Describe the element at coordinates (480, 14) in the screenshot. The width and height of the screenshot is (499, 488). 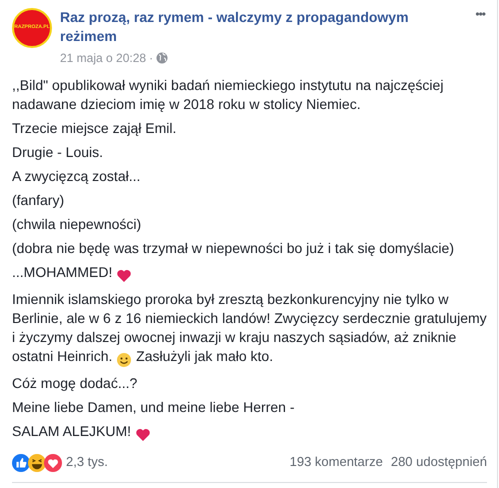
I see `more-options-button: •••` at that location.